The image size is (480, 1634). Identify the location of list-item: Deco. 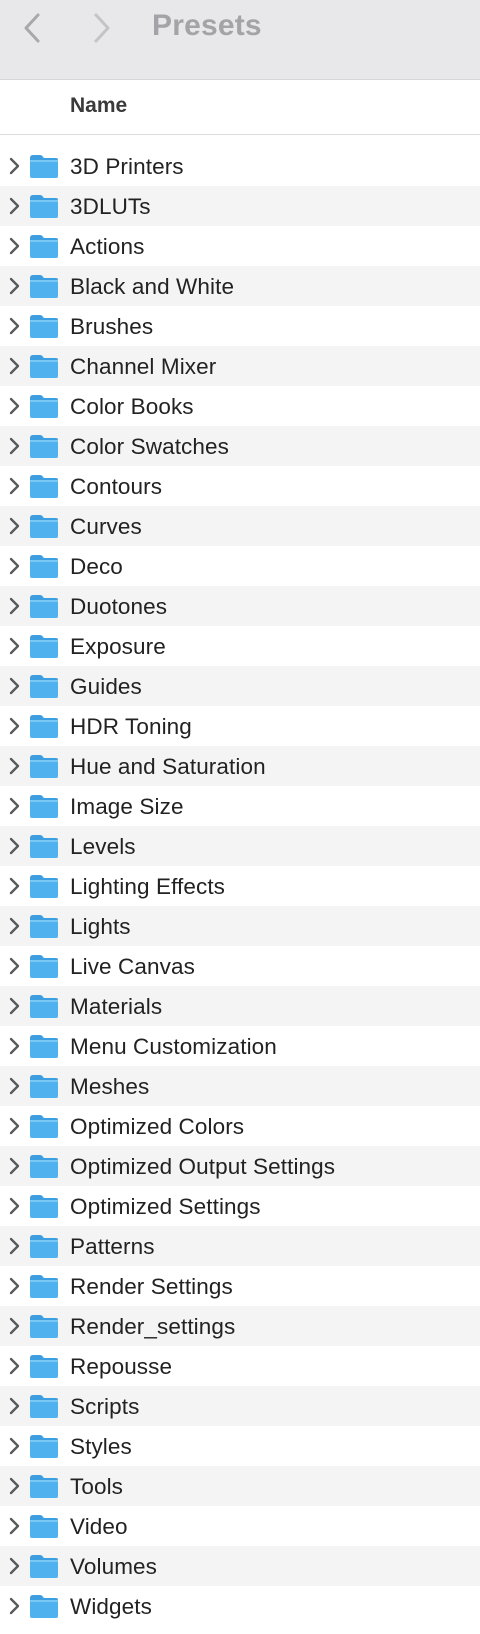
(240, 566).